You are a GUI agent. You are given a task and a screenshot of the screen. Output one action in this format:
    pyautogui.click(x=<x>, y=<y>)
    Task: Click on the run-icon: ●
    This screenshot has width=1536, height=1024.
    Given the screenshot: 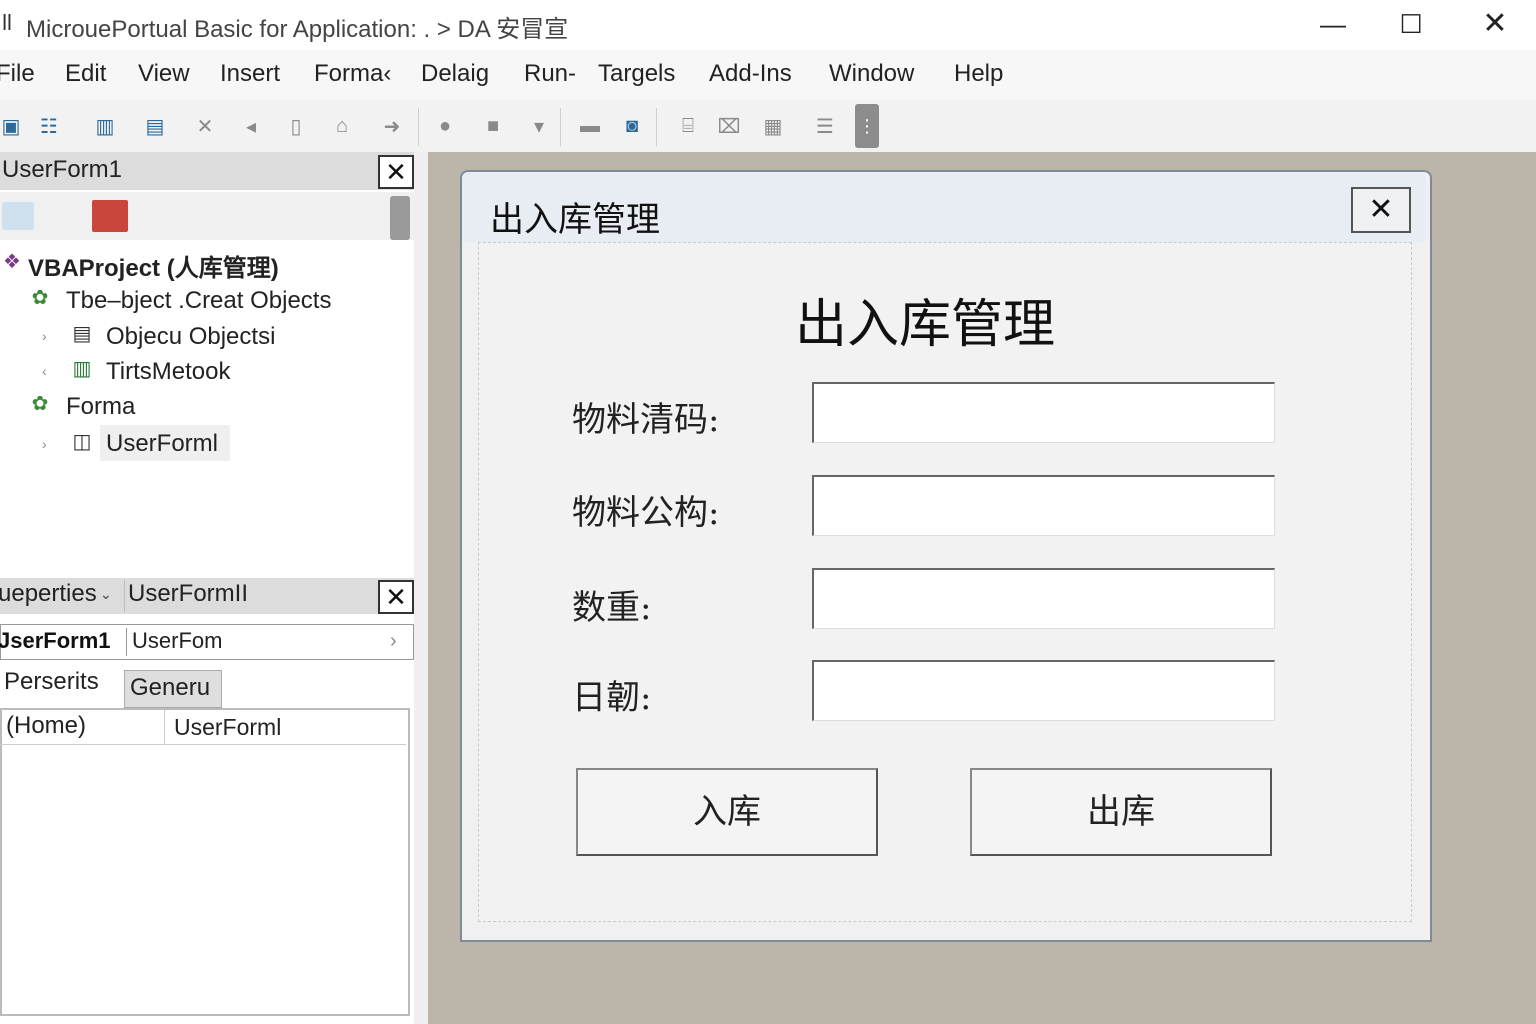 What is the action you would take?
    pyautogui.click(x=445, y=126)
    